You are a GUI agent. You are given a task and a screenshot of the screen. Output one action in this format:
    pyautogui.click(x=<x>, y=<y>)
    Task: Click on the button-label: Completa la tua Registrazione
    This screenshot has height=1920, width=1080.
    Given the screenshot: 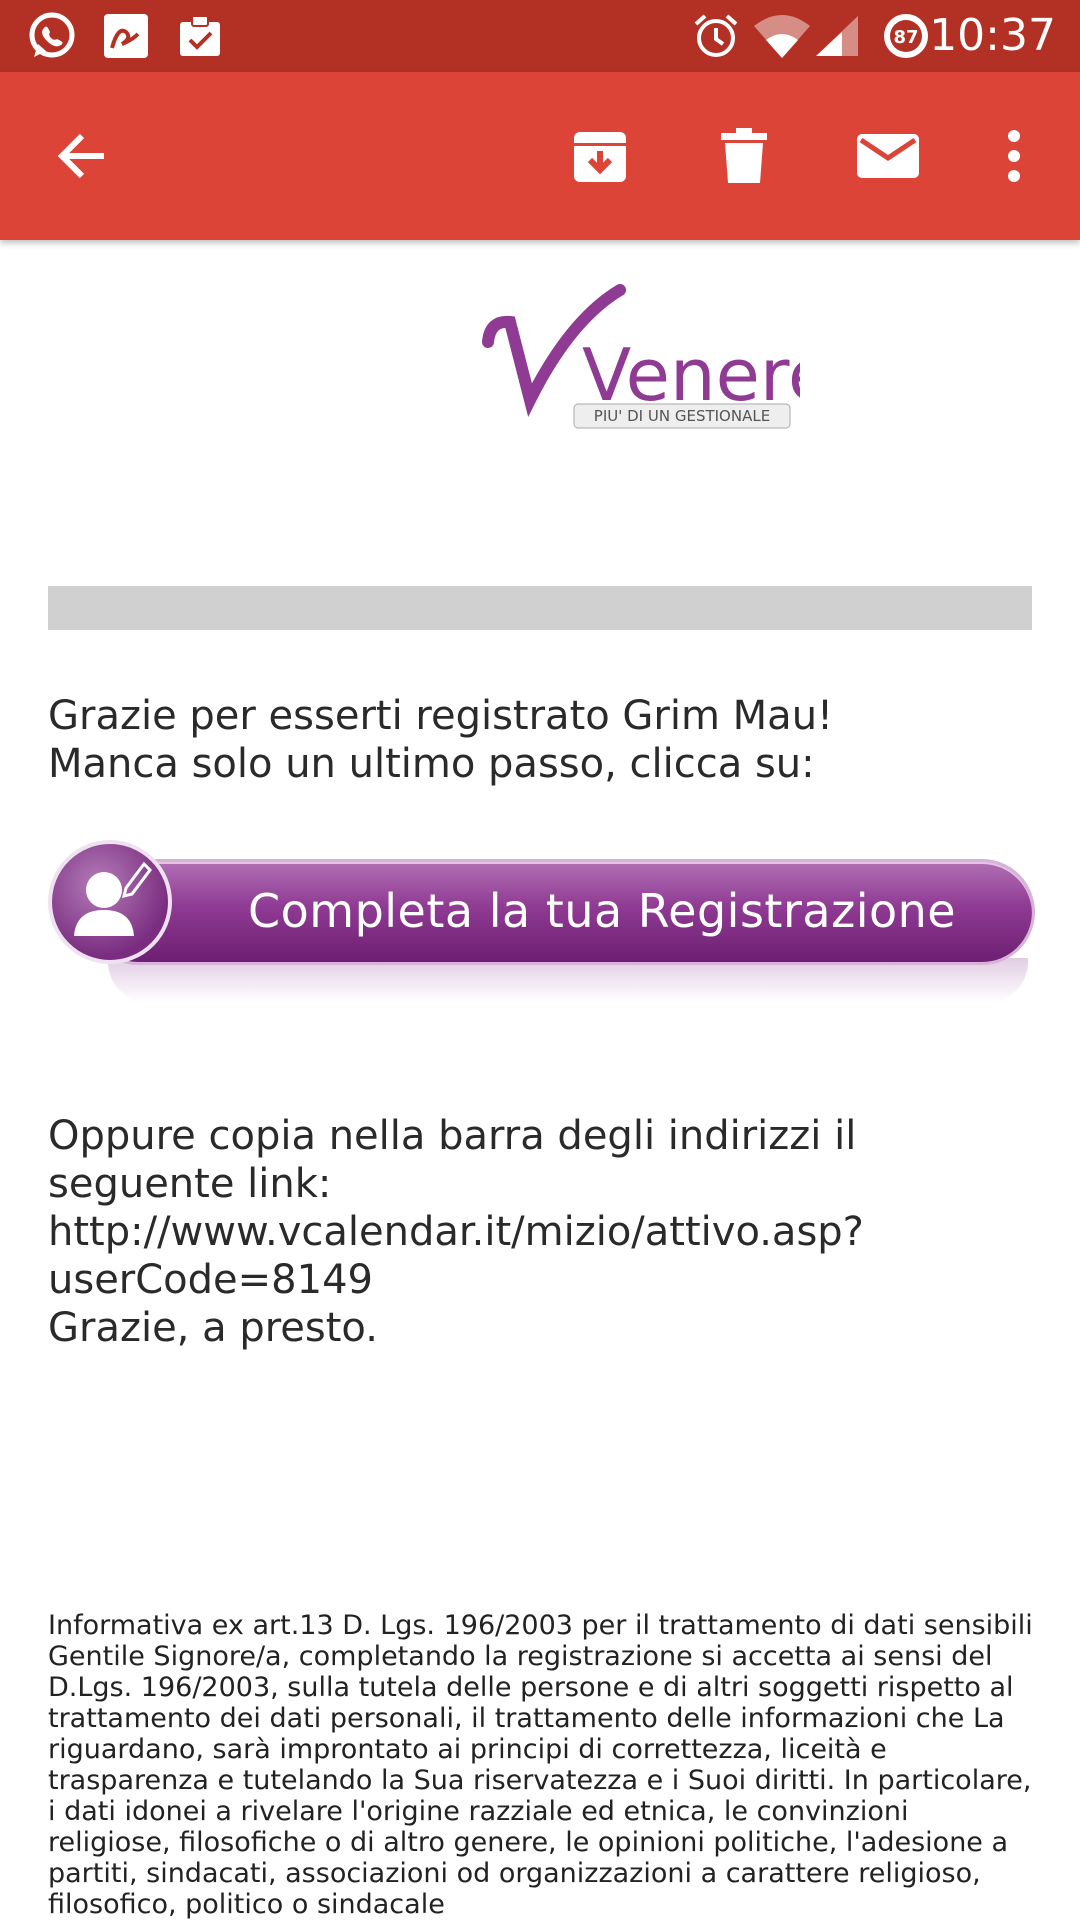 What is the action you would take?
    pyautogui.click(x=602, y=911)
    